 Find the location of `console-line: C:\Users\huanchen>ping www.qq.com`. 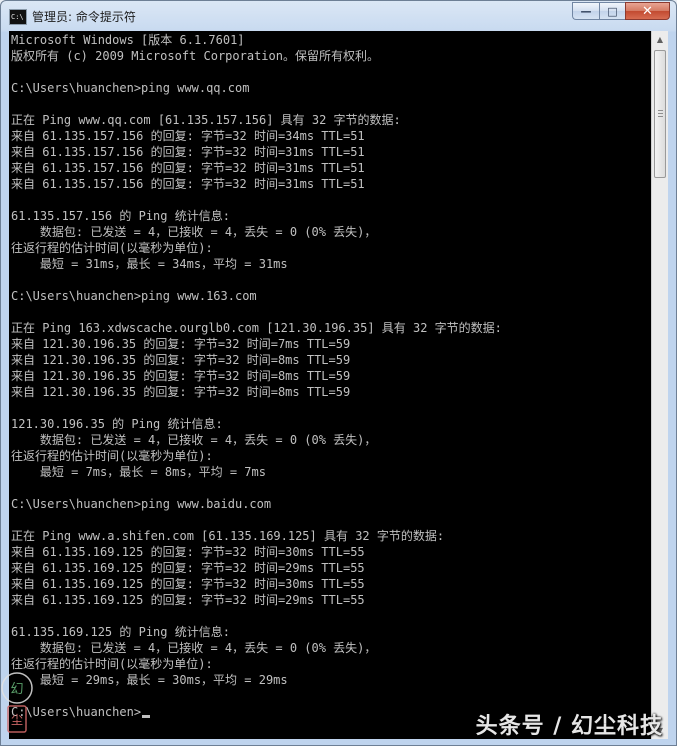

console-line: C:\Users\huanchen>ping www.qq.com is located at coordinates (130, 88).